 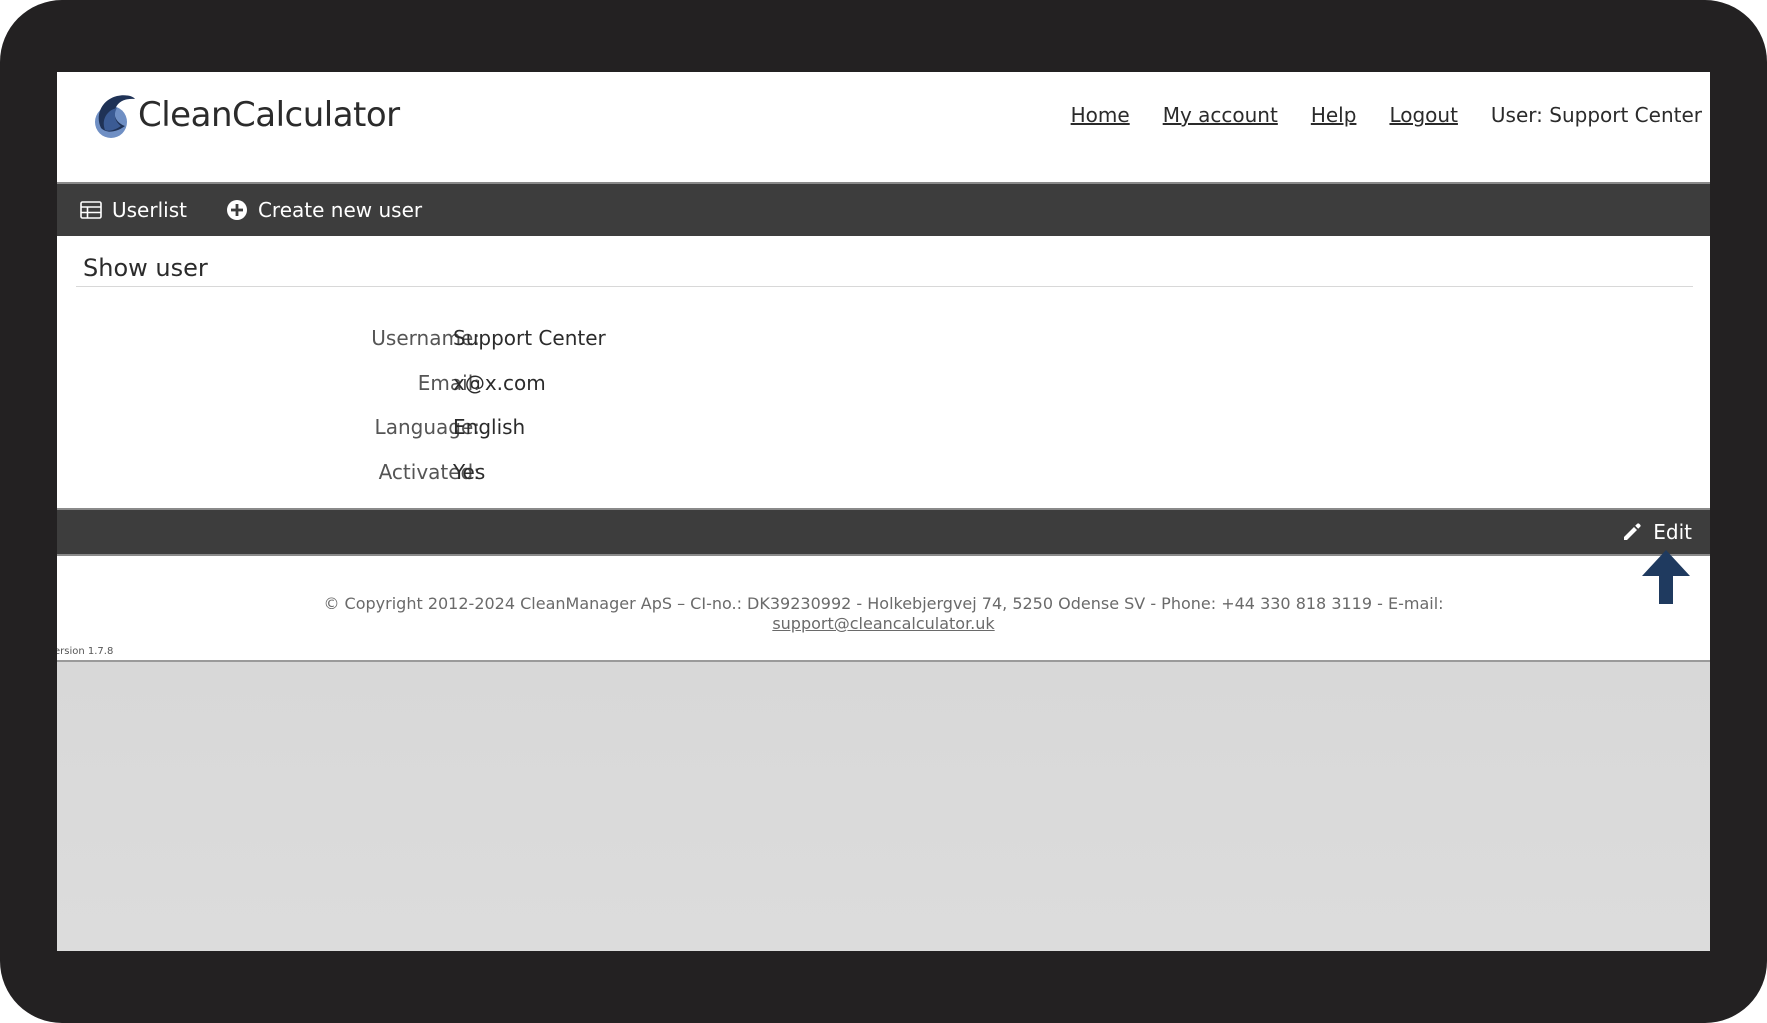 I want to click on username-value: Support Center, so click(x=529, y=338).